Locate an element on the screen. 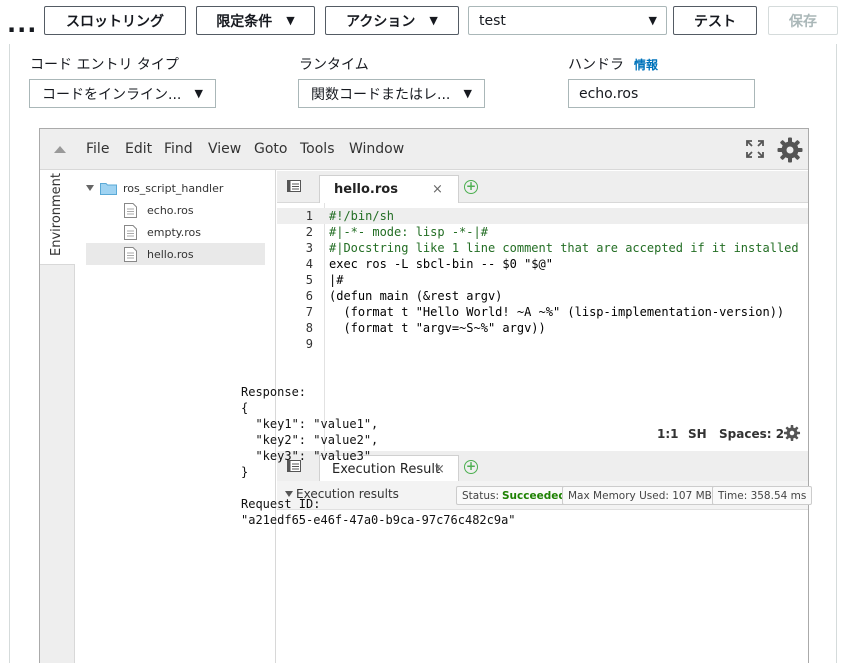  code-entry-type-select: コードをインライン... ▼ is located at coordinates (122, 93).